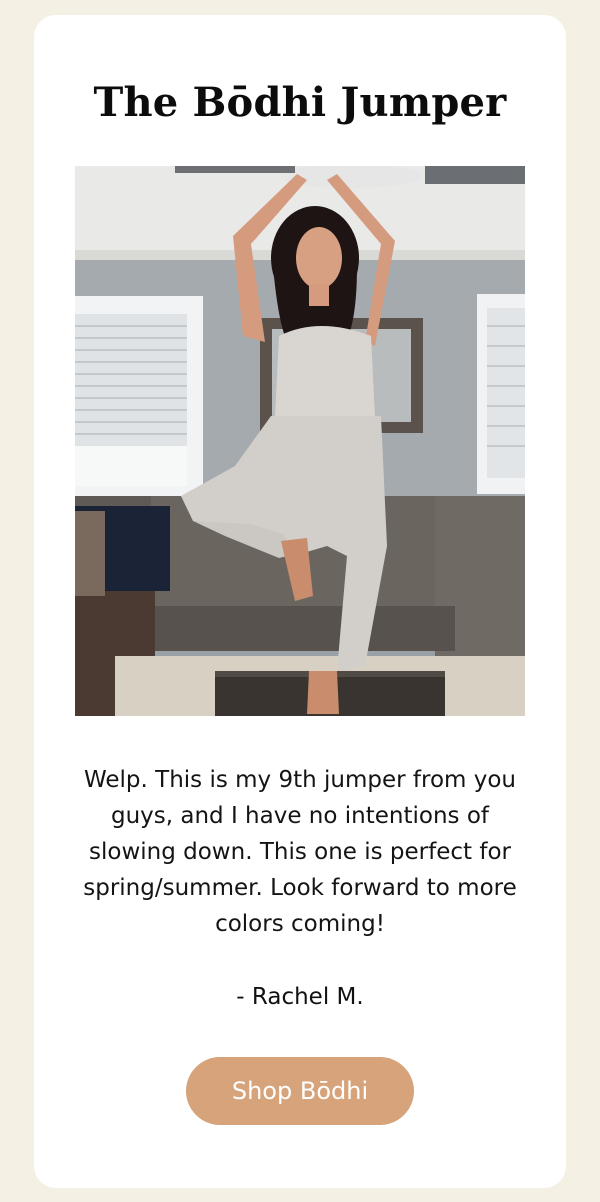 The height and width of the screenshot is (1202, 600). I want to click on testimonial-author: - Rachel M., so click(300, 997).